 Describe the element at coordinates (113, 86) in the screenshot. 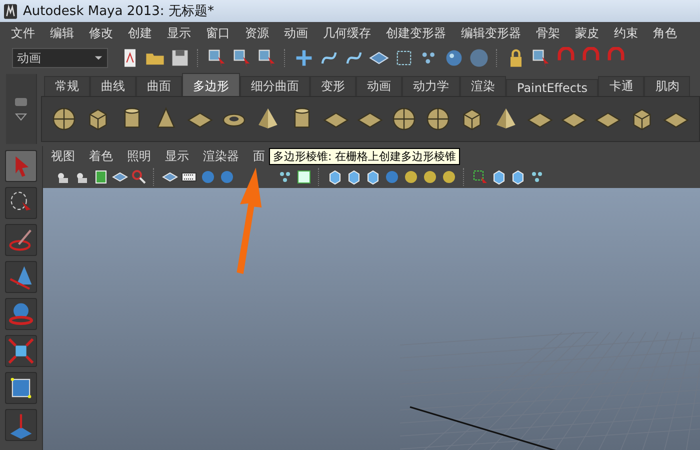

I see `shelf-tab: 曲线` at that location.